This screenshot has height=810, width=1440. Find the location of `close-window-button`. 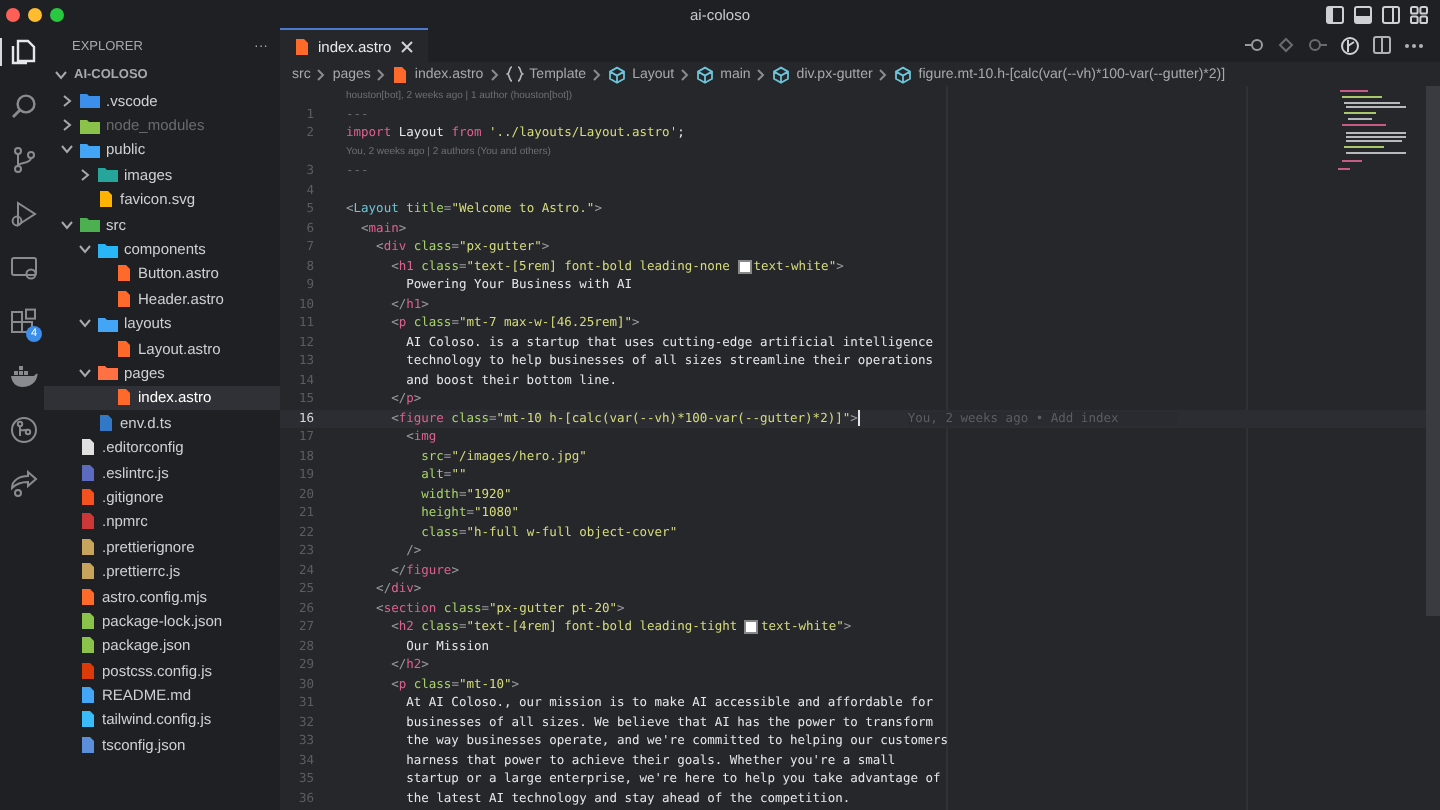

close-window-button is located at coordinates (13, 14).